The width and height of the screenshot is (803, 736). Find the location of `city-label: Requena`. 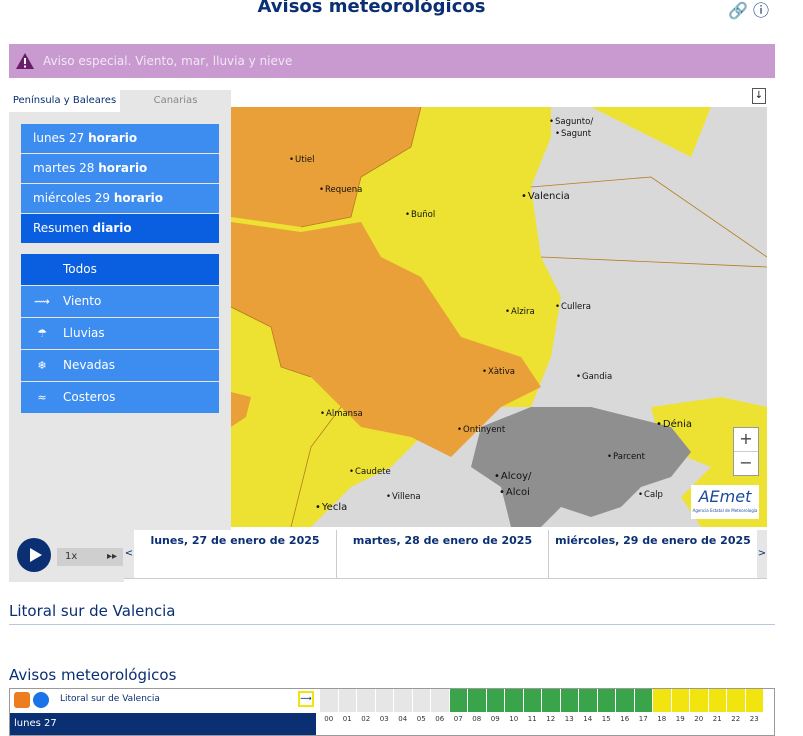

city-label: Requena is located at coordinates (340, 190).